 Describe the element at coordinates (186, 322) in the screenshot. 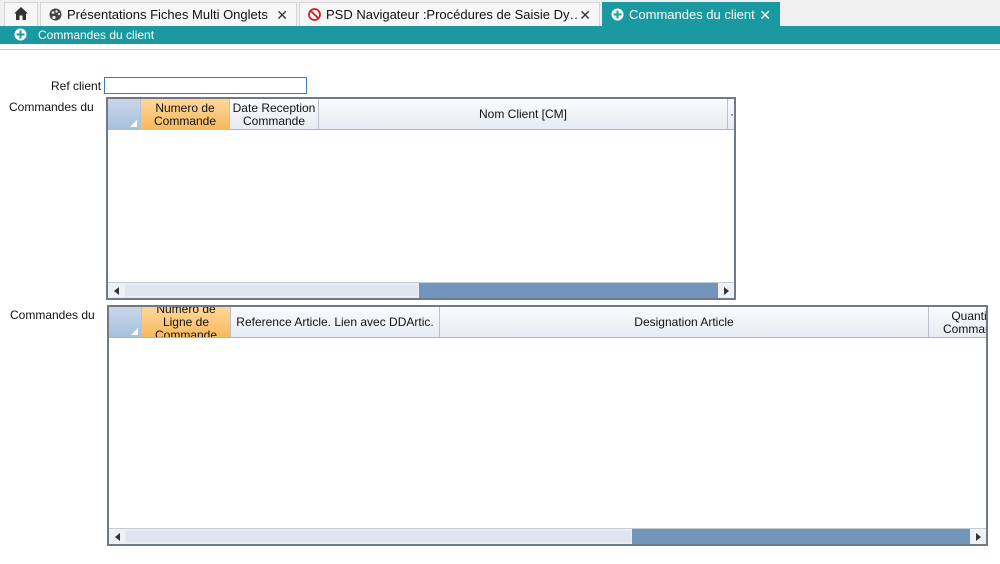

I see `column-header: Numero de Ligne de Commande` at that location.